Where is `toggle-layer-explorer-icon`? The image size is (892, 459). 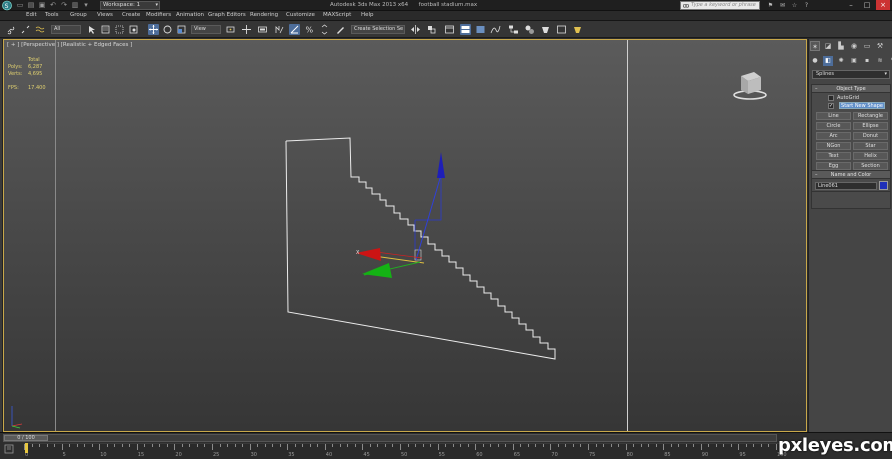
toggle-layer-explorer-icon is located at coordinates (465, 29).